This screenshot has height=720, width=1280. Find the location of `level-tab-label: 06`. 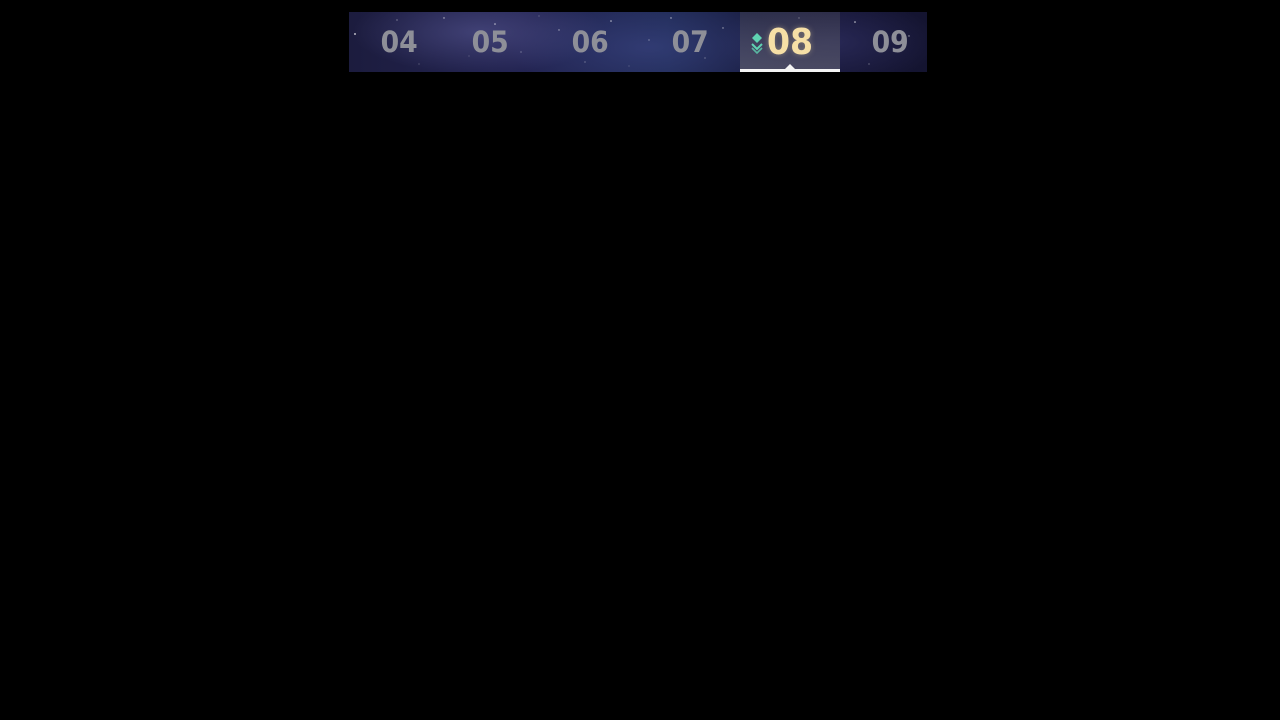

level-tab-label: 06 is located at coordinates (590, 42).